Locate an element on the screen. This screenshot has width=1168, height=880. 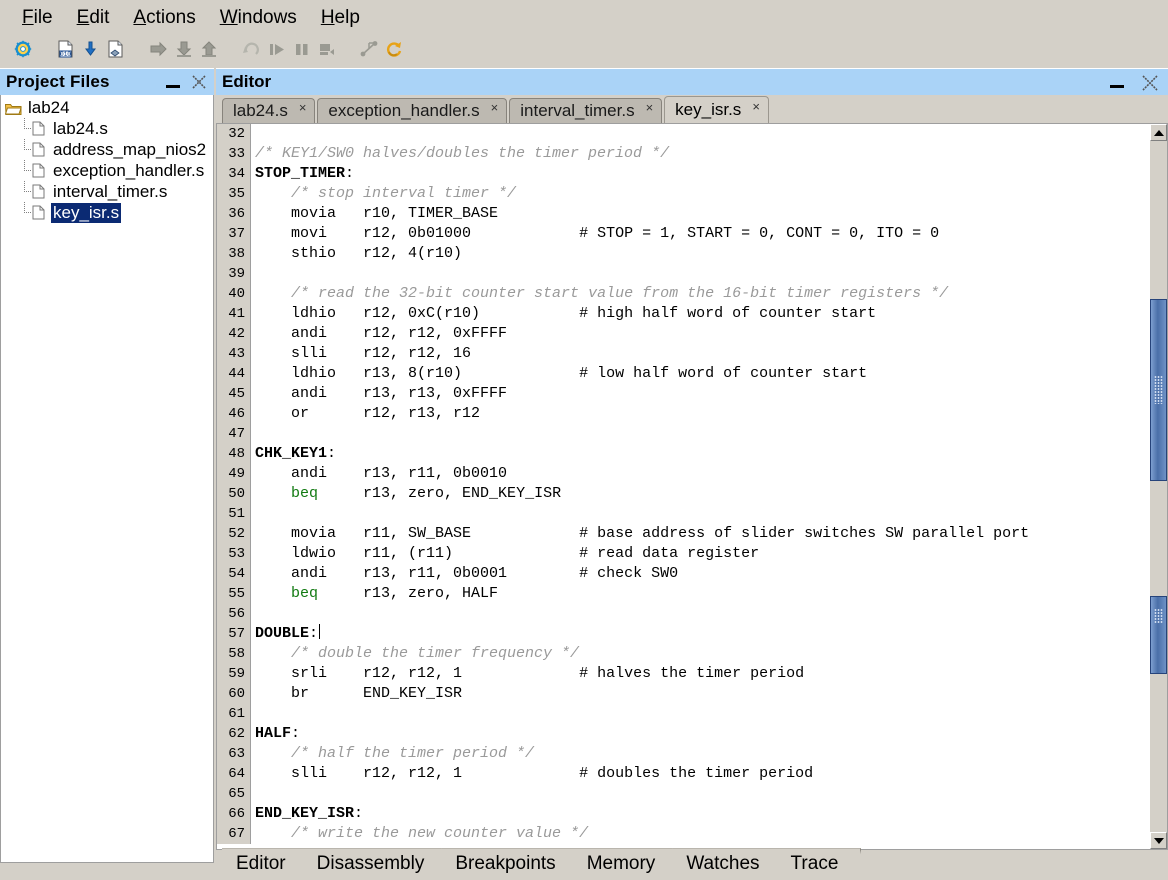
tree-root-lab24: lab24 is located at coordinates (108, 107).